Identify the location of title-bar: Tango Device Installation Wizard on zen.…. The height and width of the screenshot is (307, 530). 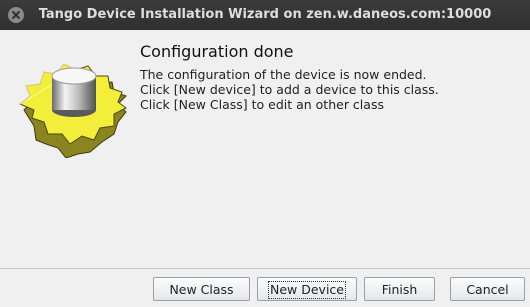
(265, 15).